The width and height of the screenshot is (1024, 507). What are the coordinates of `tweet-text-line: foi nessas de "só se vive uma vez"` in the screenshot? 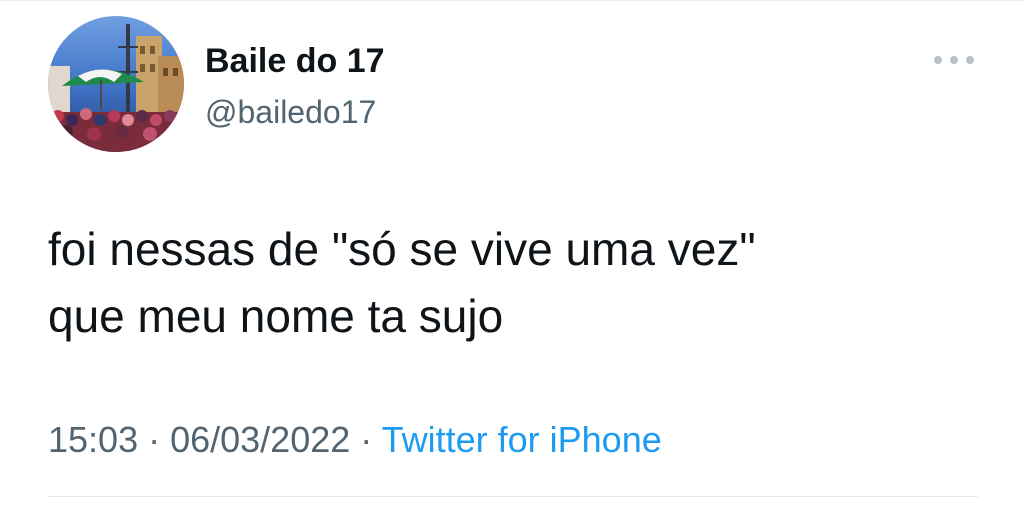 It's located at (402, 249).